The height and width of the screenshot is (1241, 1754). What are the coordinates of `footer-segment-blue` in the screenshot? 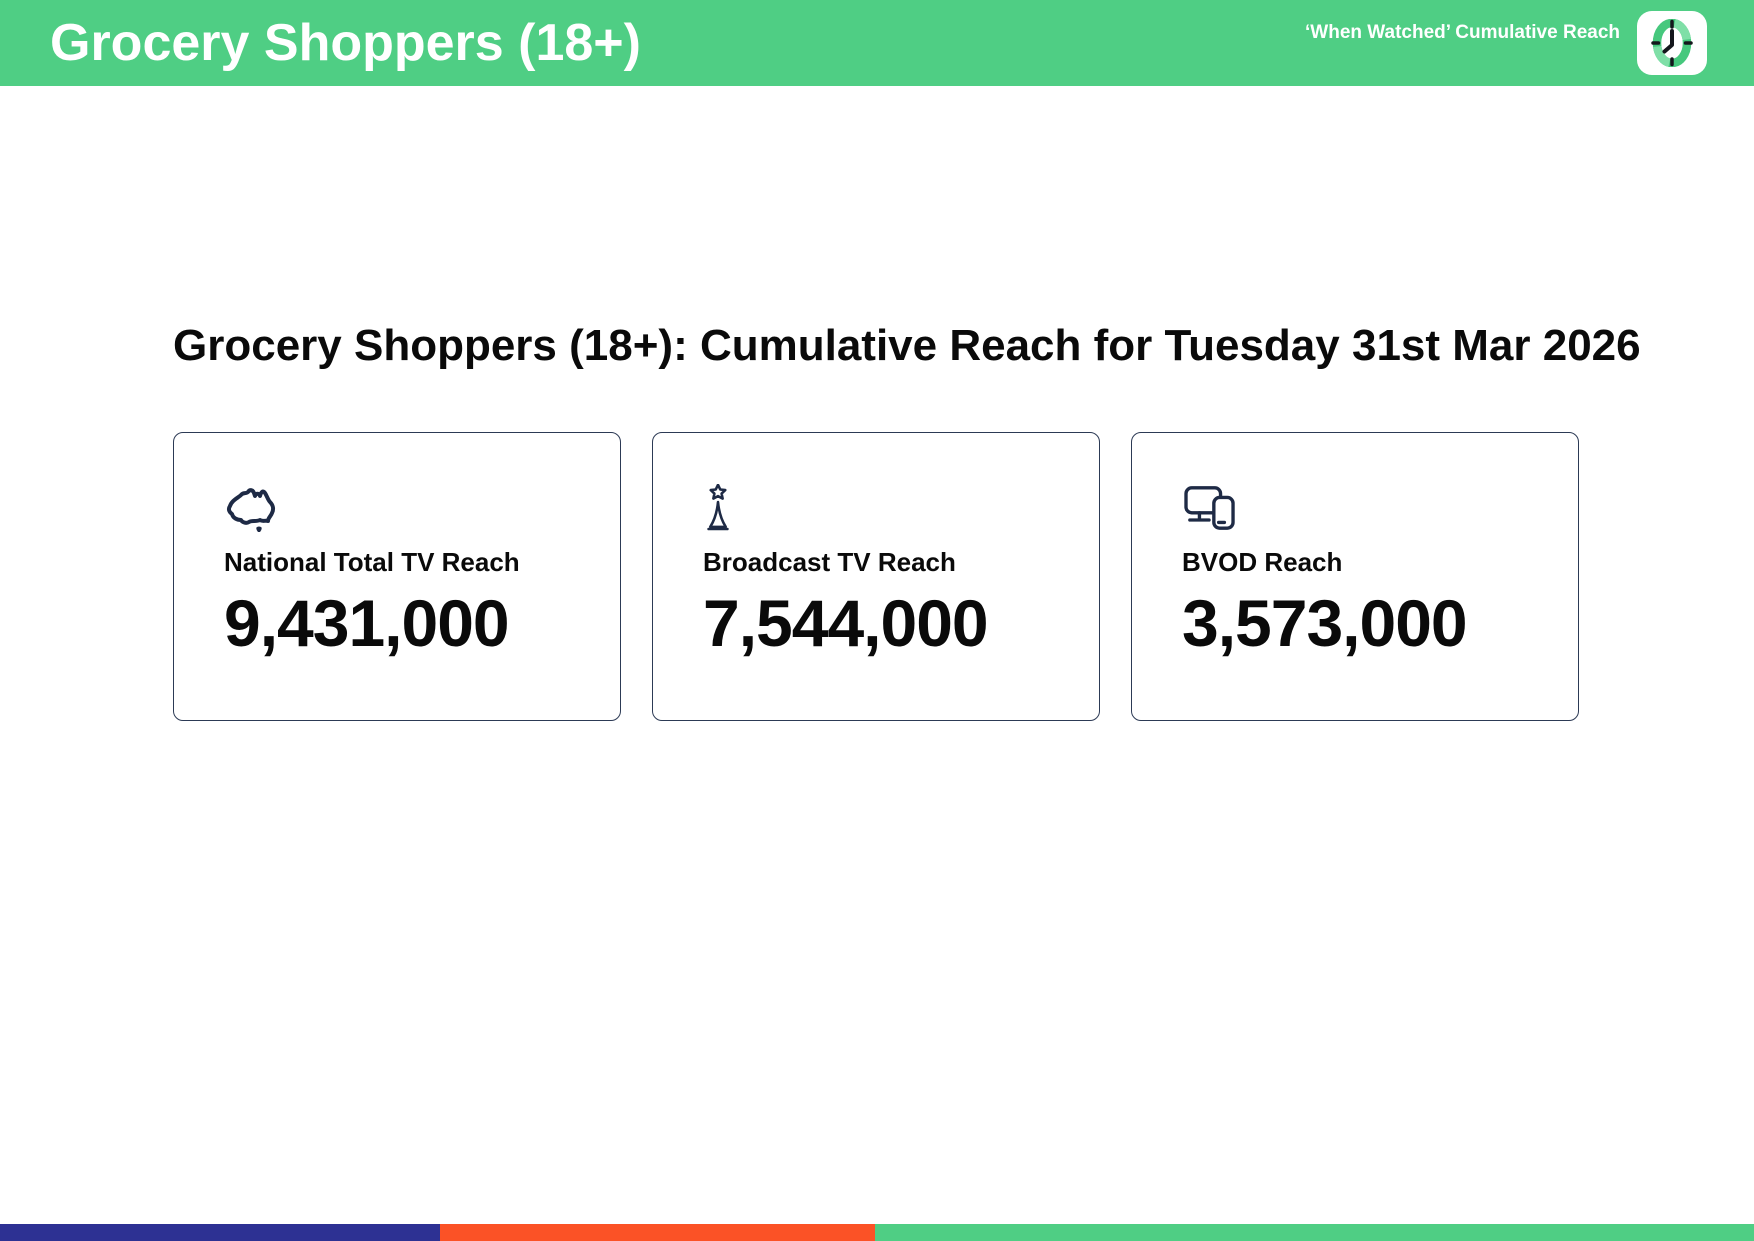 It's located at (220, 1232).